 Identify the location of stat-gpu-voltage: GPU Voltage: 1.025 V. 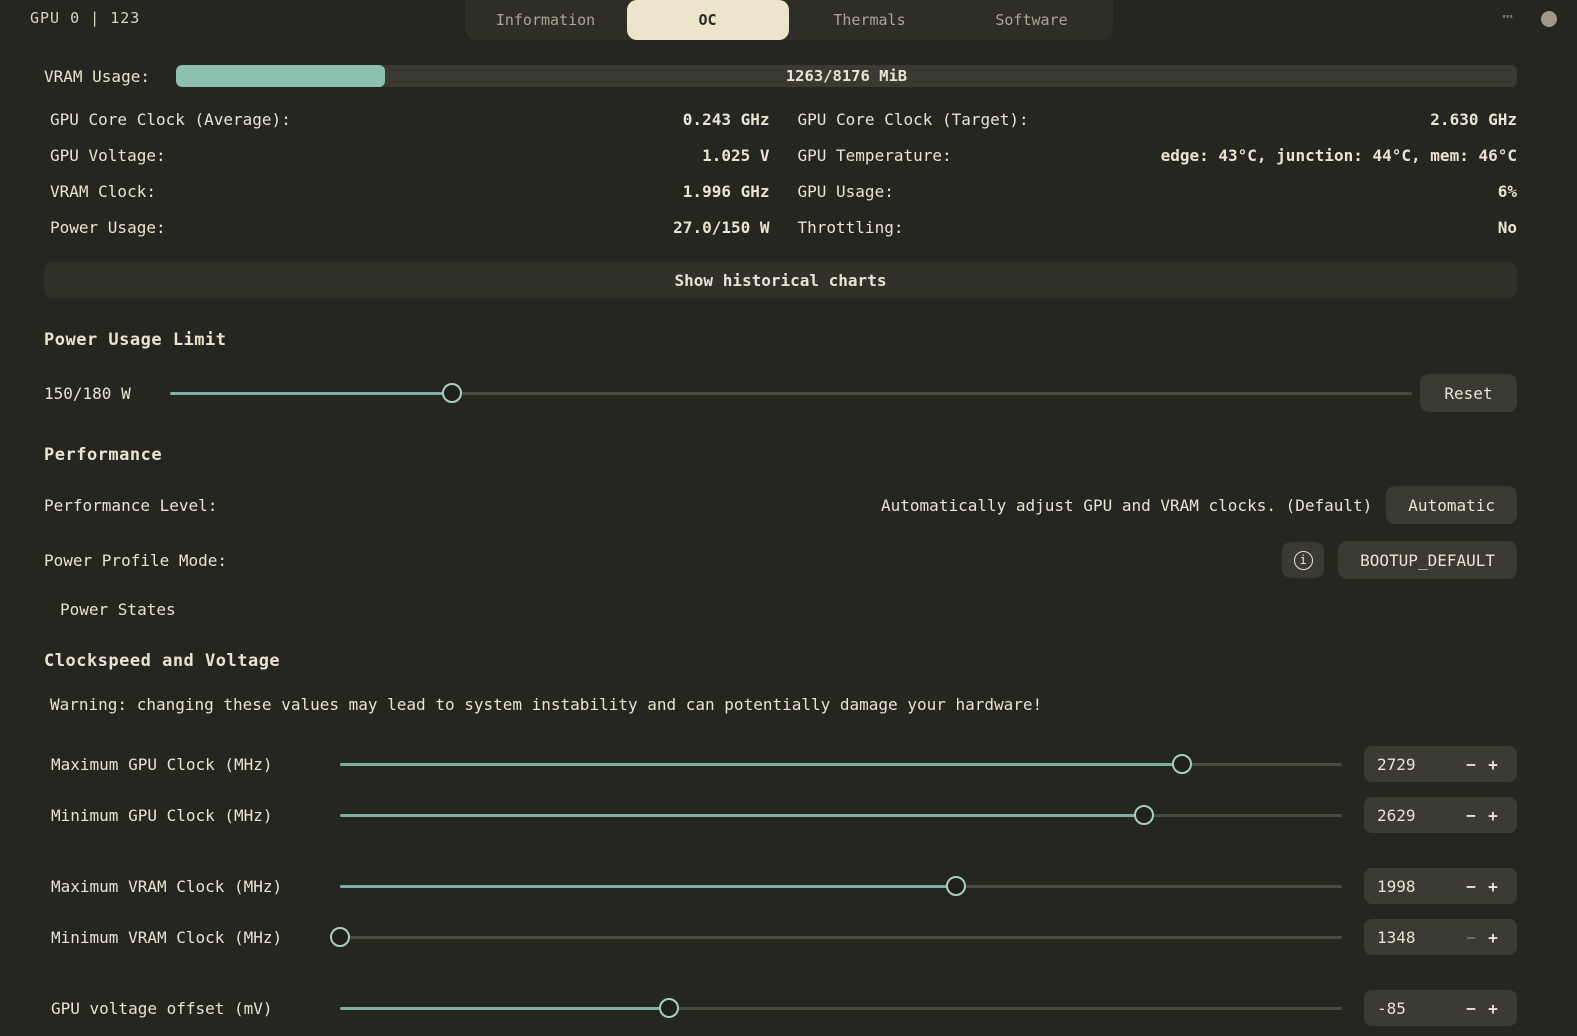
(407, 155).